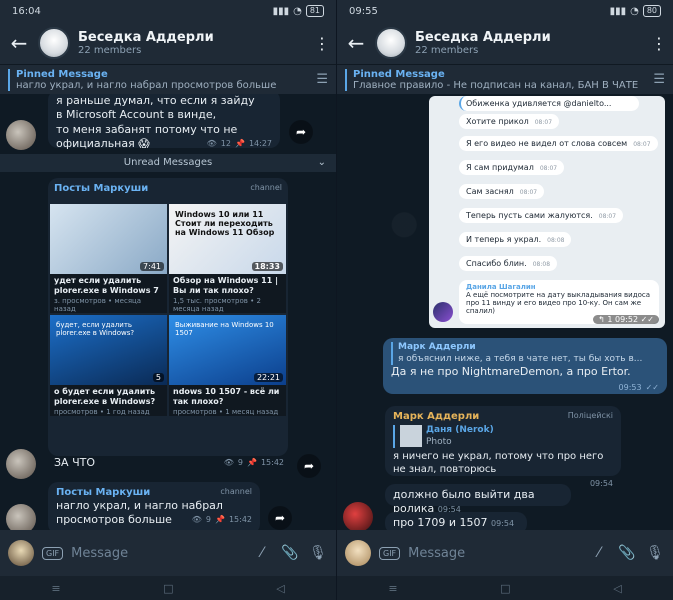  I want to click on video-duration: 22:21, so click(268, 378).